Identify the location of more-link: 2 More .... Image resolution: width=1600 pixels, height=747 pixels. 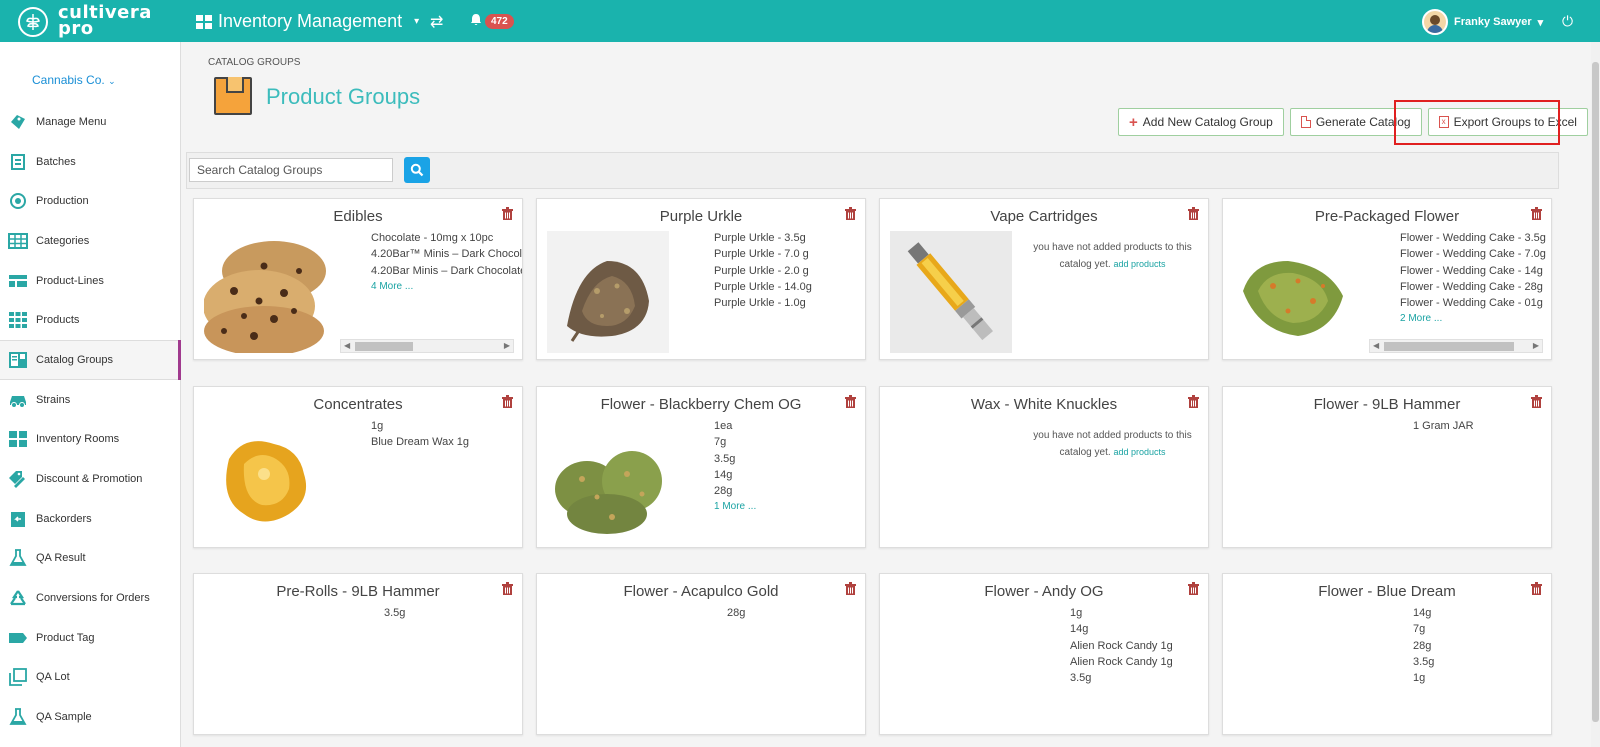
(1475, 319).